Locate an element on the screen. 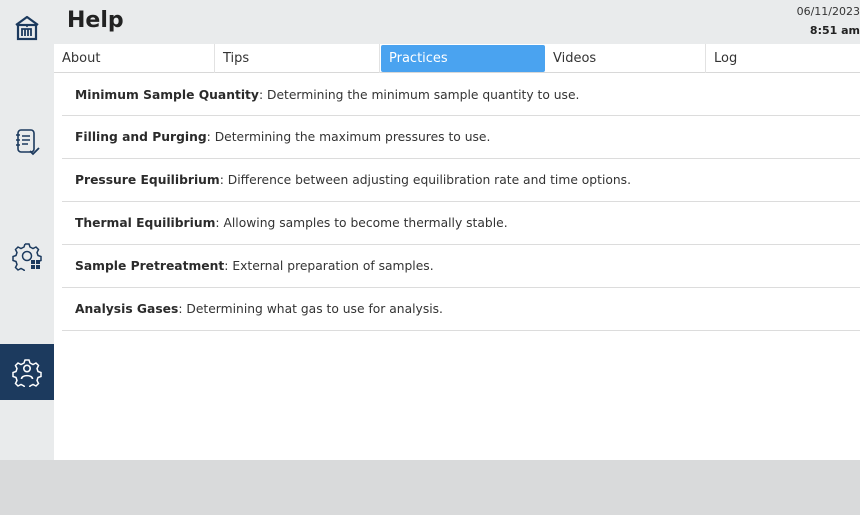 The width and height of the screenshot is (860, 515). sidebar-item-home is located at coordinates (27, 28).